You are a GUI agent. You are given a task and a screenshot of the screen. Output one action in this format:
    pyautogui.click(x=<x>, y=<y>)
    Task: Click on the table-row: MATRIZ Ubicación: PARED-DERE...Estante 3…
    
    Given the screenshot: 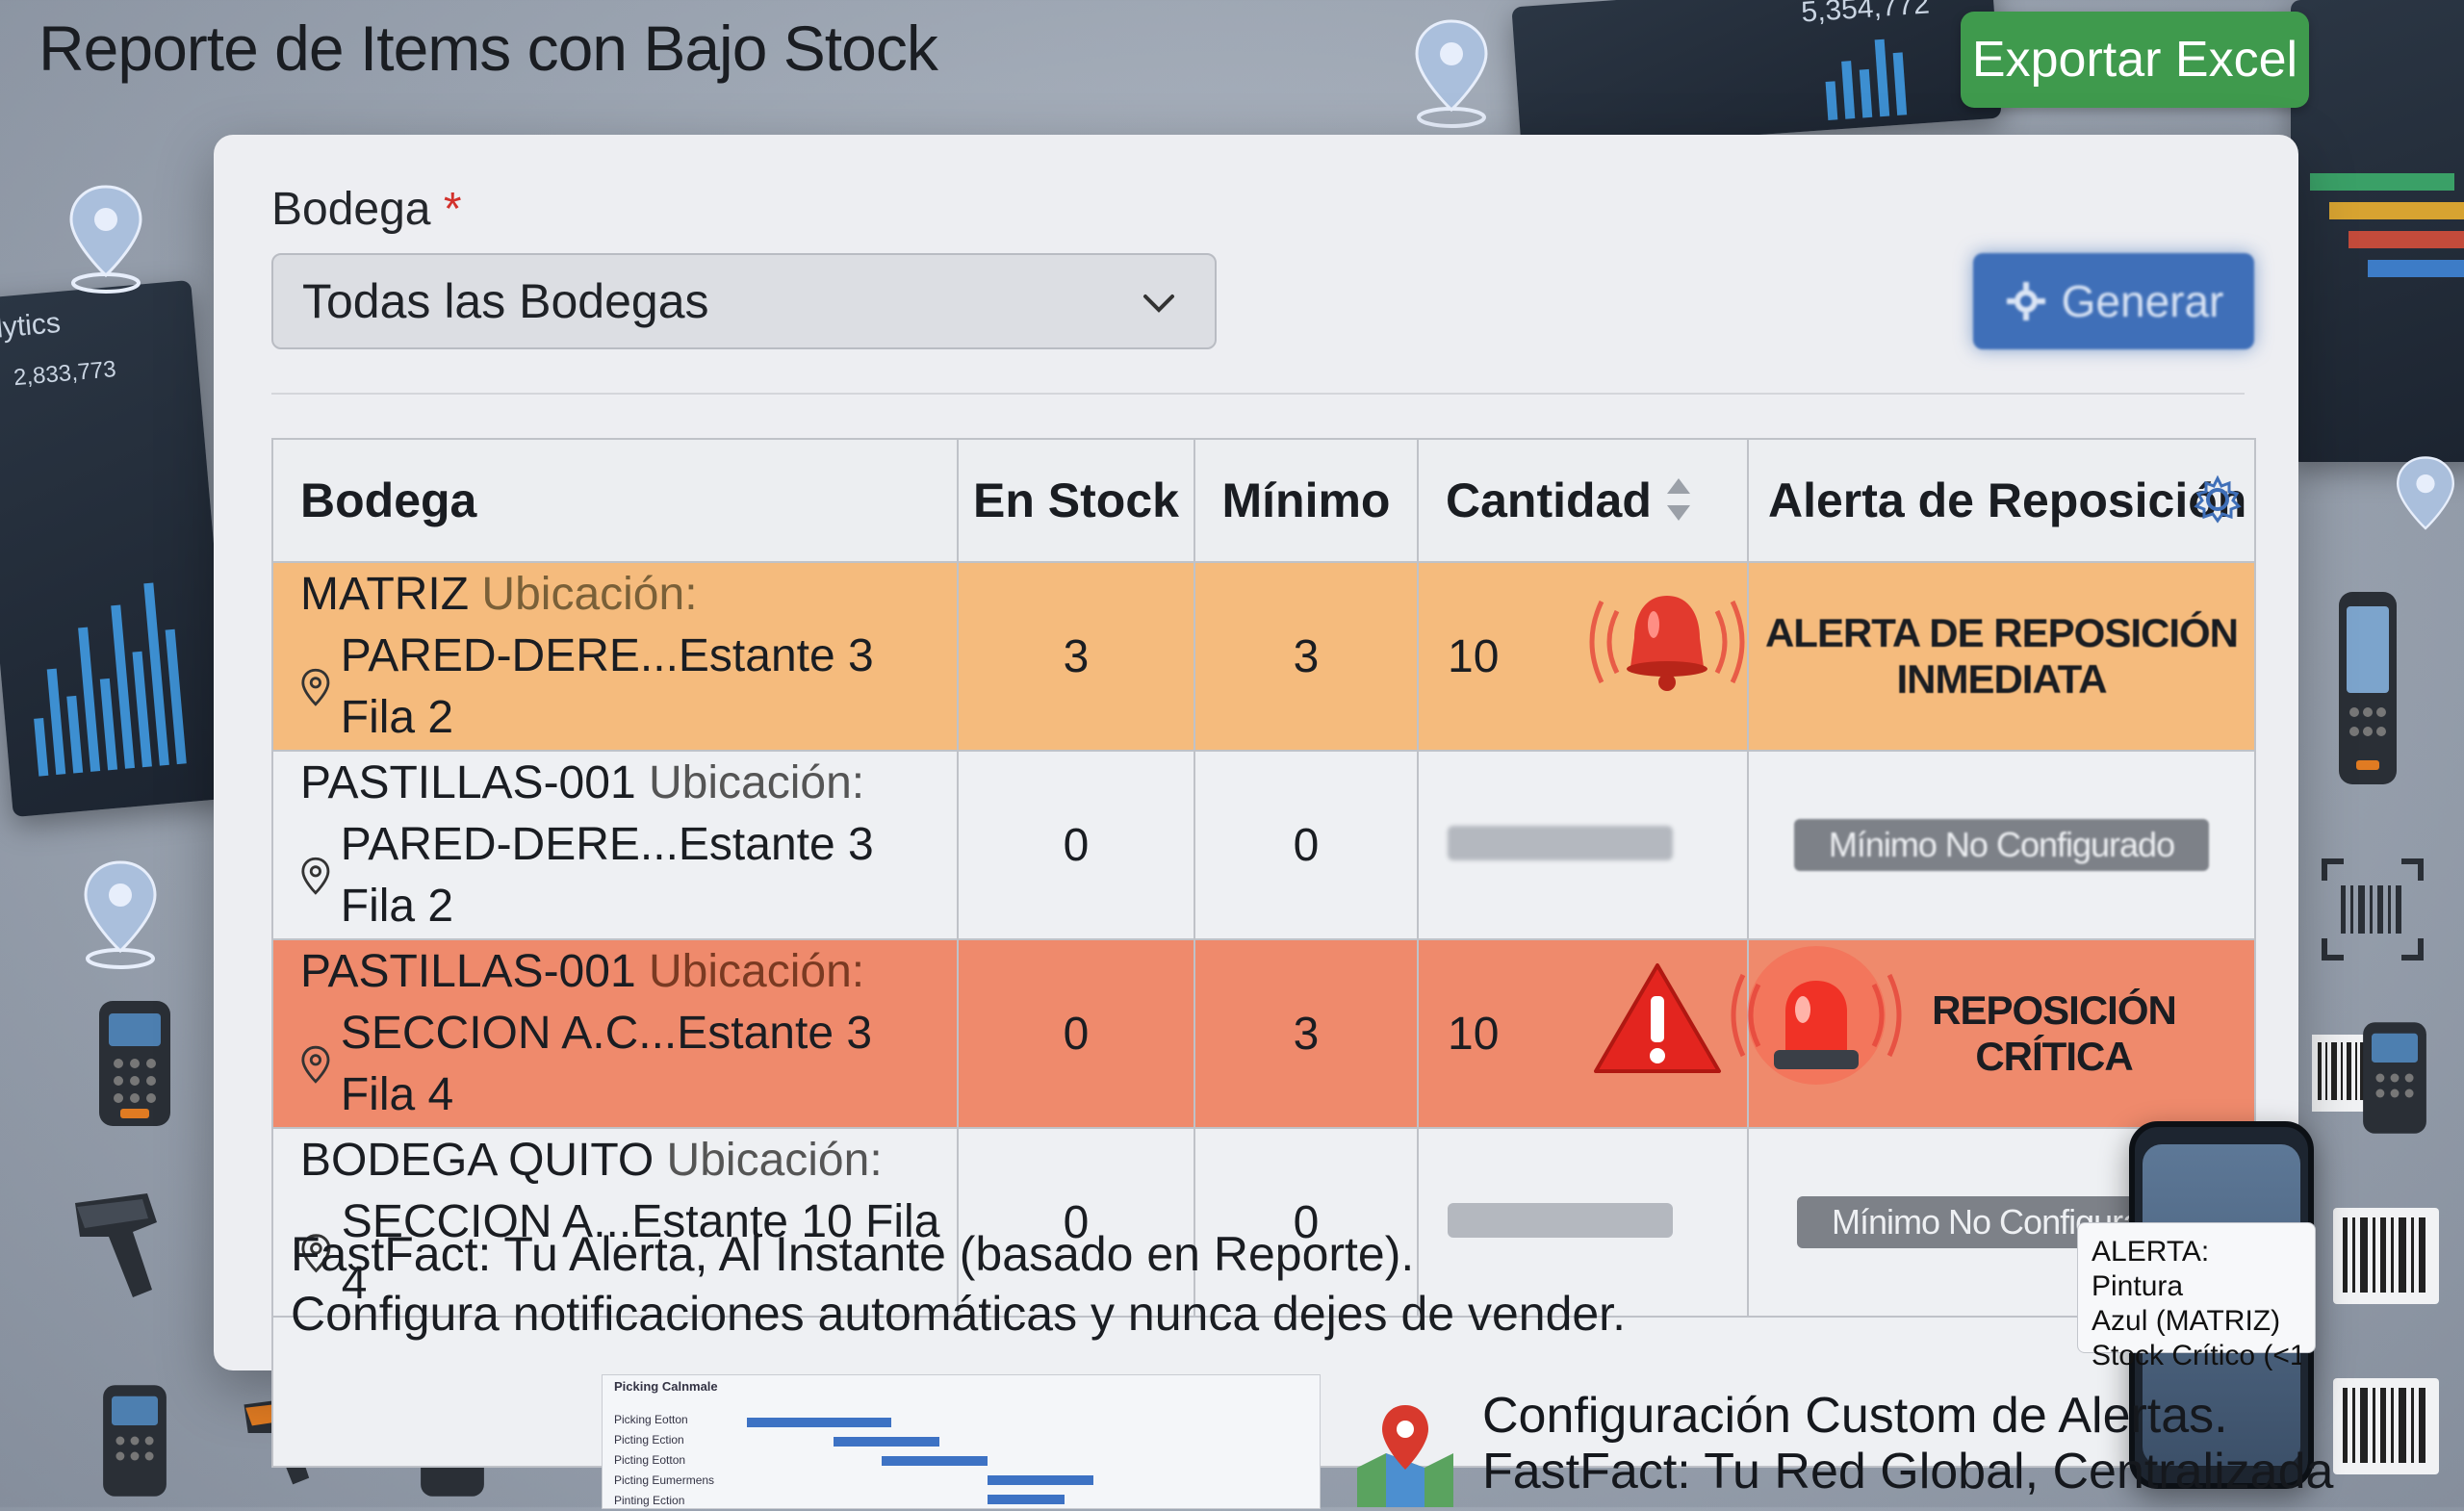 What is the action you would take?
    pyautogui.click(x=1263, y=656)
    